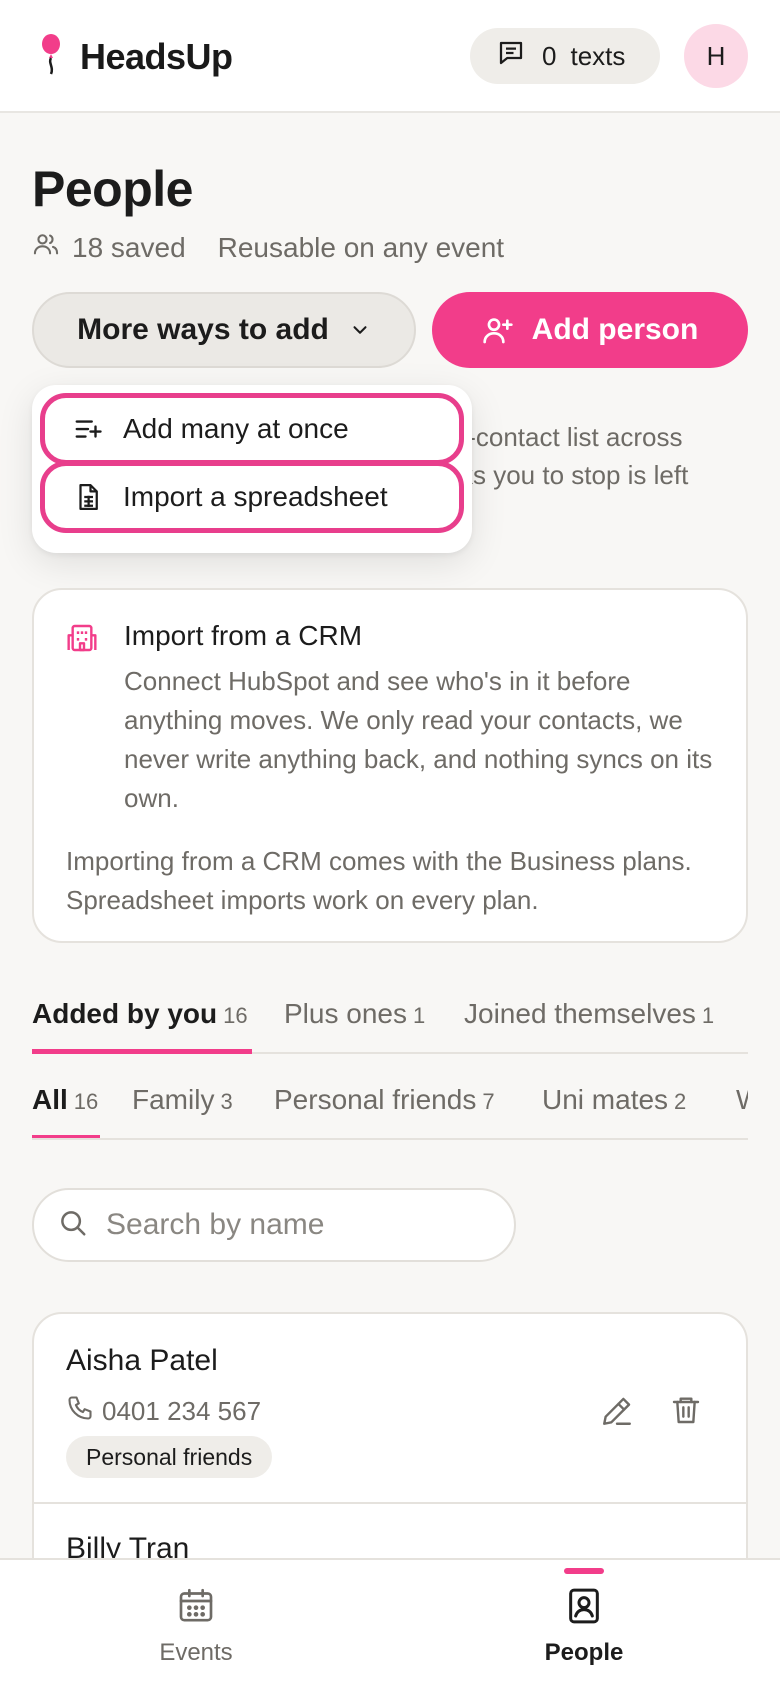 This screenshot has height=1688, width=780. Describe the element at coordinates (296, 1225) in the screenshot. I see `search-input` at that location.